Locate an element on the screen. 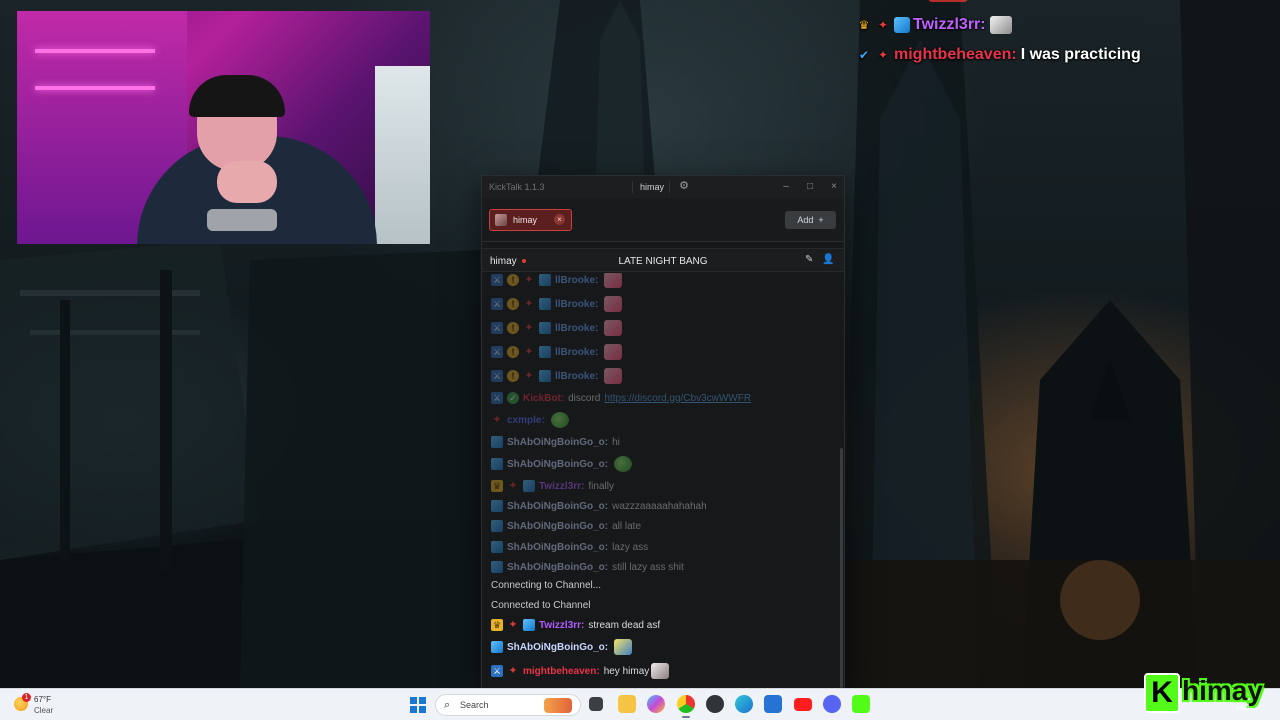 This screenshot has width=1280, height=720. brand-date: 5/2/2 is located at coordinates (1243, 709).